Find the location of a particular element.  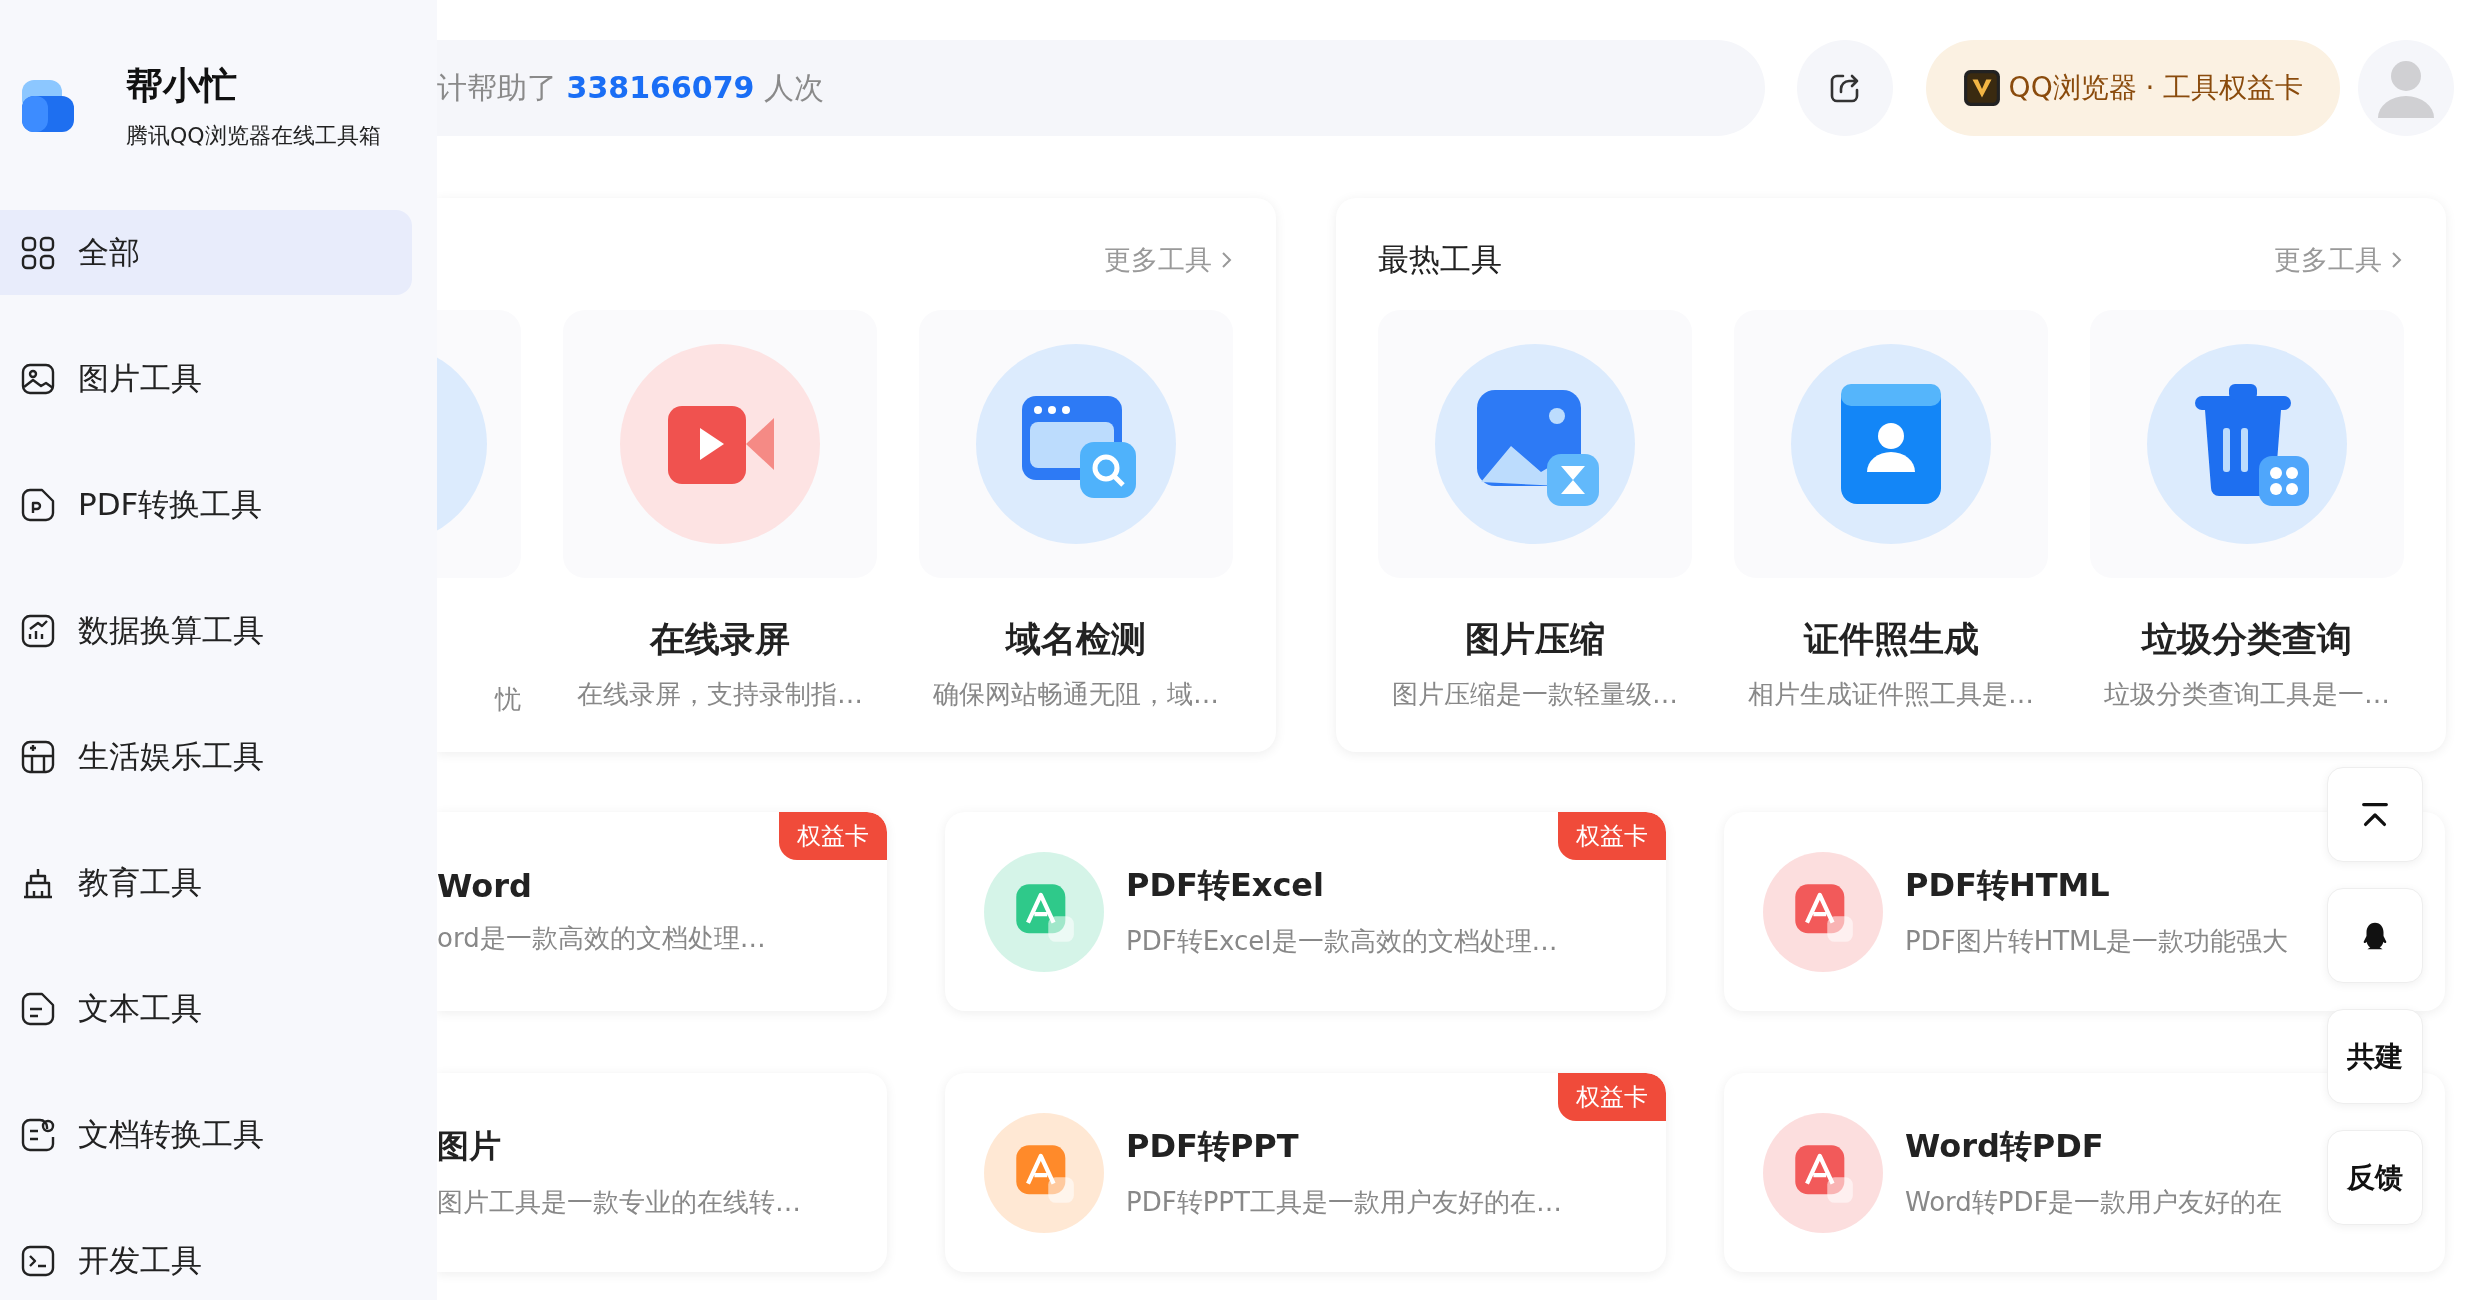

web-search-icon is located at coordinates (1076, 444).